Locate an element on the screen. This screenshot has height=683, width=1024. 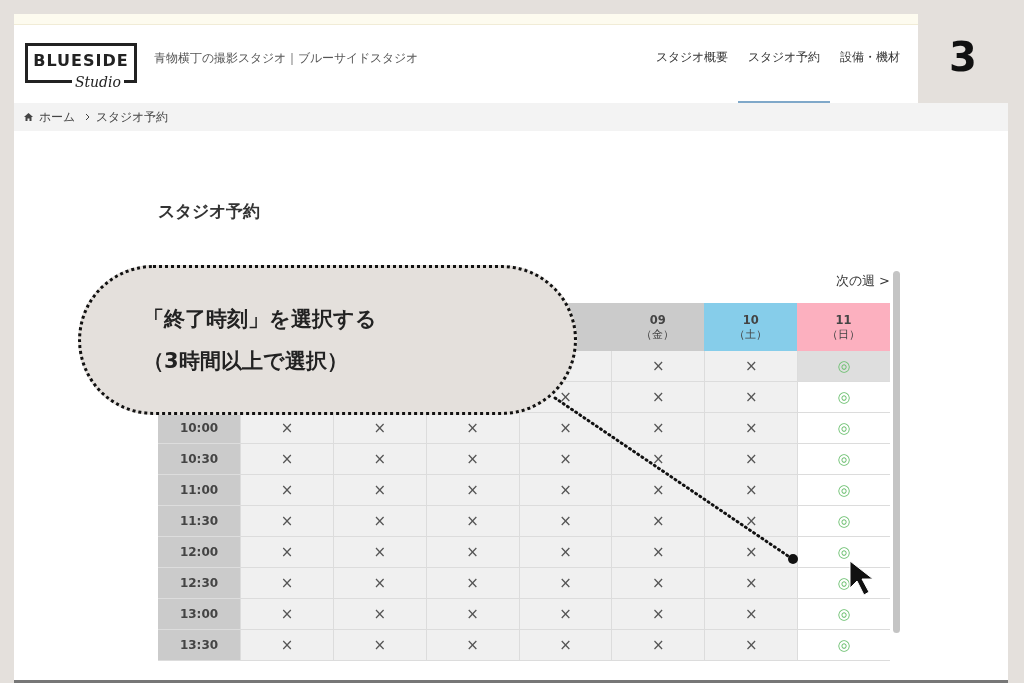
time-cell: 13:00 is located at coordinates (199, 614).